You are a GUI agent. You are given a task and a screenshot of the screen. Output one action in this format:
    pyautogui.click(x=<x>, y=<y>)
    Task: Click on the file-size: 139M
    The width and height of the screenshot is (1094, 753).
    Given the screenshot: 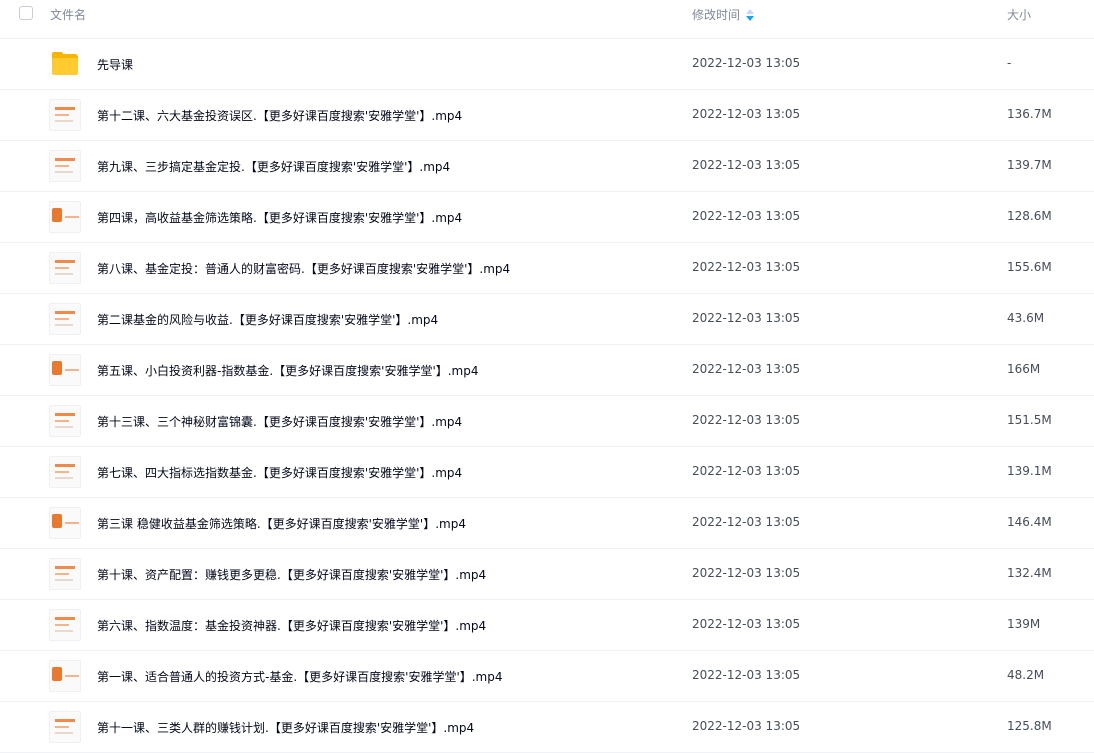 What is the action you would take?
    pyautogui.click(x=1024, y=624)
    